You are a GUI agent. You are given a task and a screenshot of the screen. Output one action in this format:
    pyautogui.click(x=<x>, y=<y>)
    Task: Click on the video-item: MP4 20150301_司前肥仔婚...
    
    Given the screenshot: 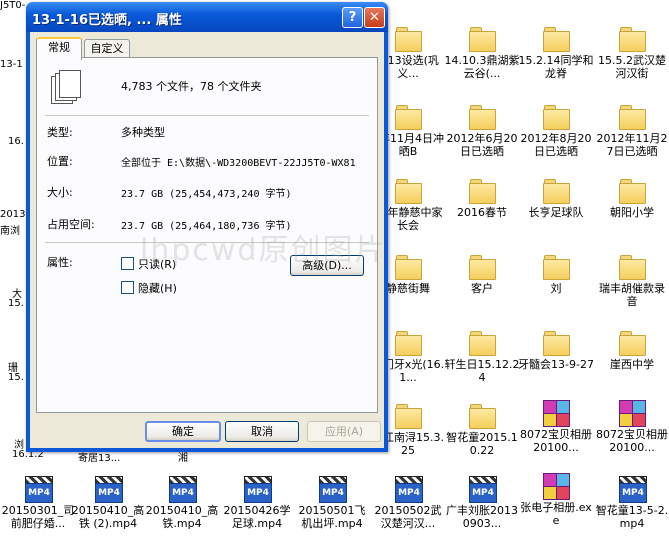 What is the action you would take?
    pyautogui.click(x=38, y=512)
    